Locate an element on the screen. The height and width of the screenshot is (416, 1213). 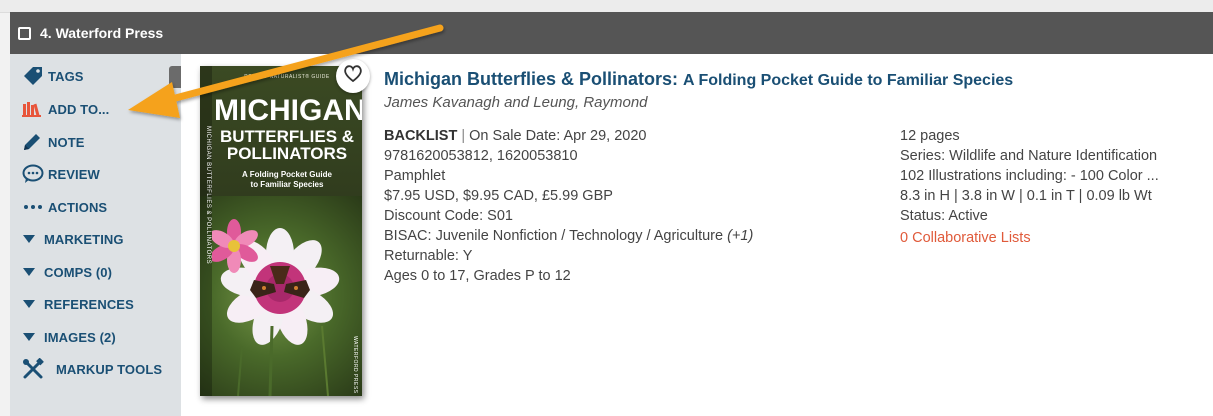
onsale-line: BACKLIST | On Sale Date: Apr 29, 2020 is located at coordinates (568, 136).